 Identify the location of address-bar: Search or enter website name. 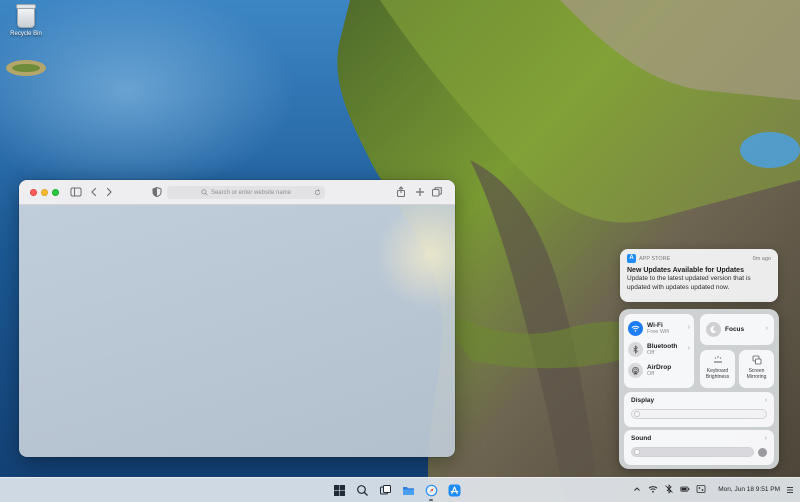
(246, 192).